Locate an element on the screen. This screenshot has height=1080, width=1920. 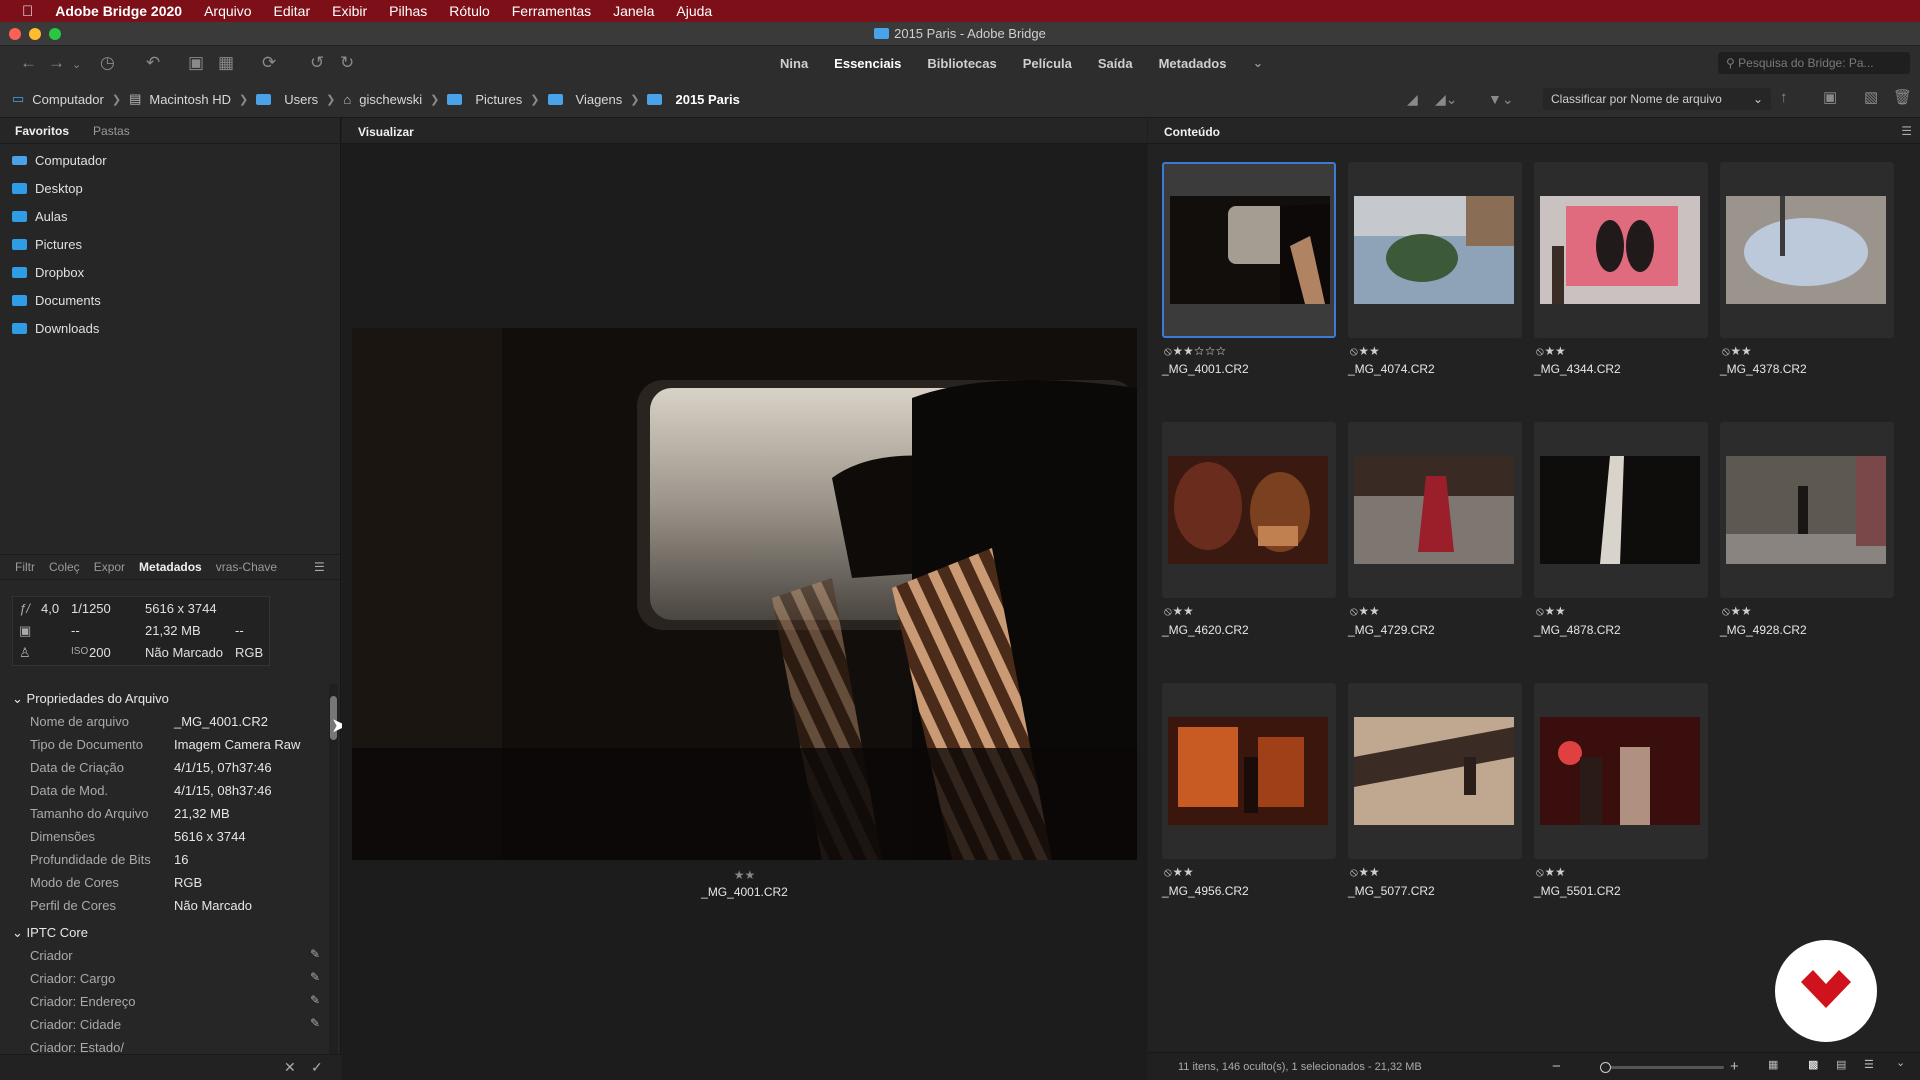
tab-metadados: Metadados is located at coordinates (170, 567).